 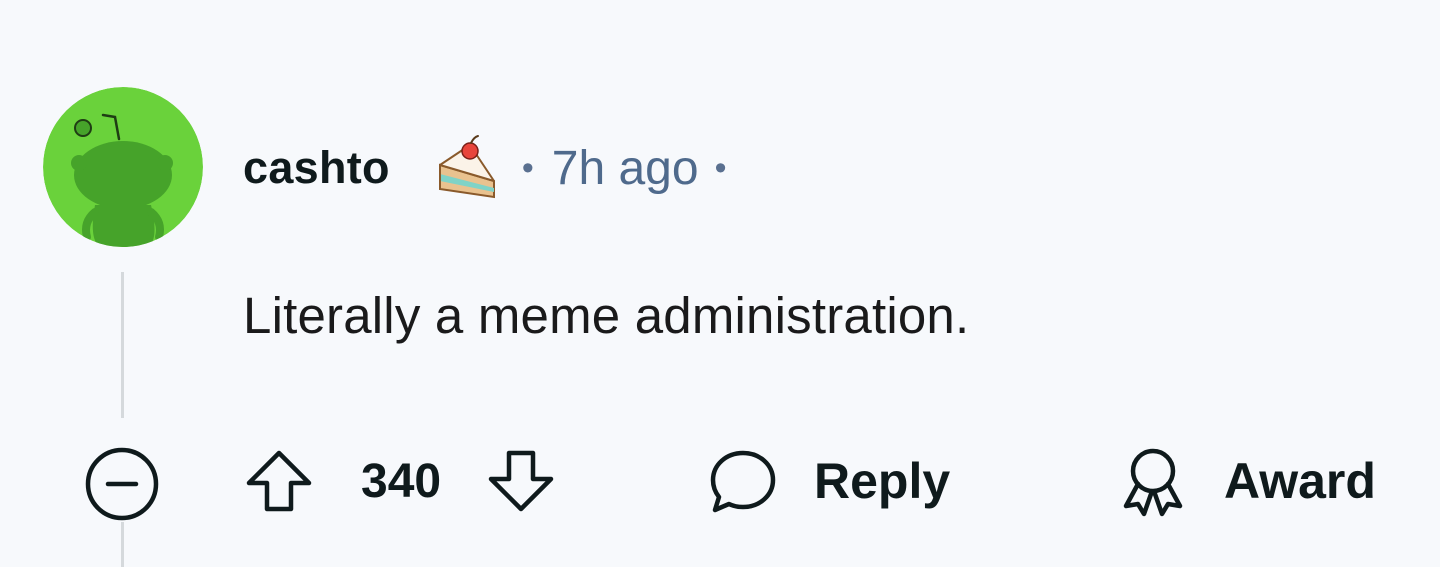 I want to click on thread-line, so click(x=122, y=345).